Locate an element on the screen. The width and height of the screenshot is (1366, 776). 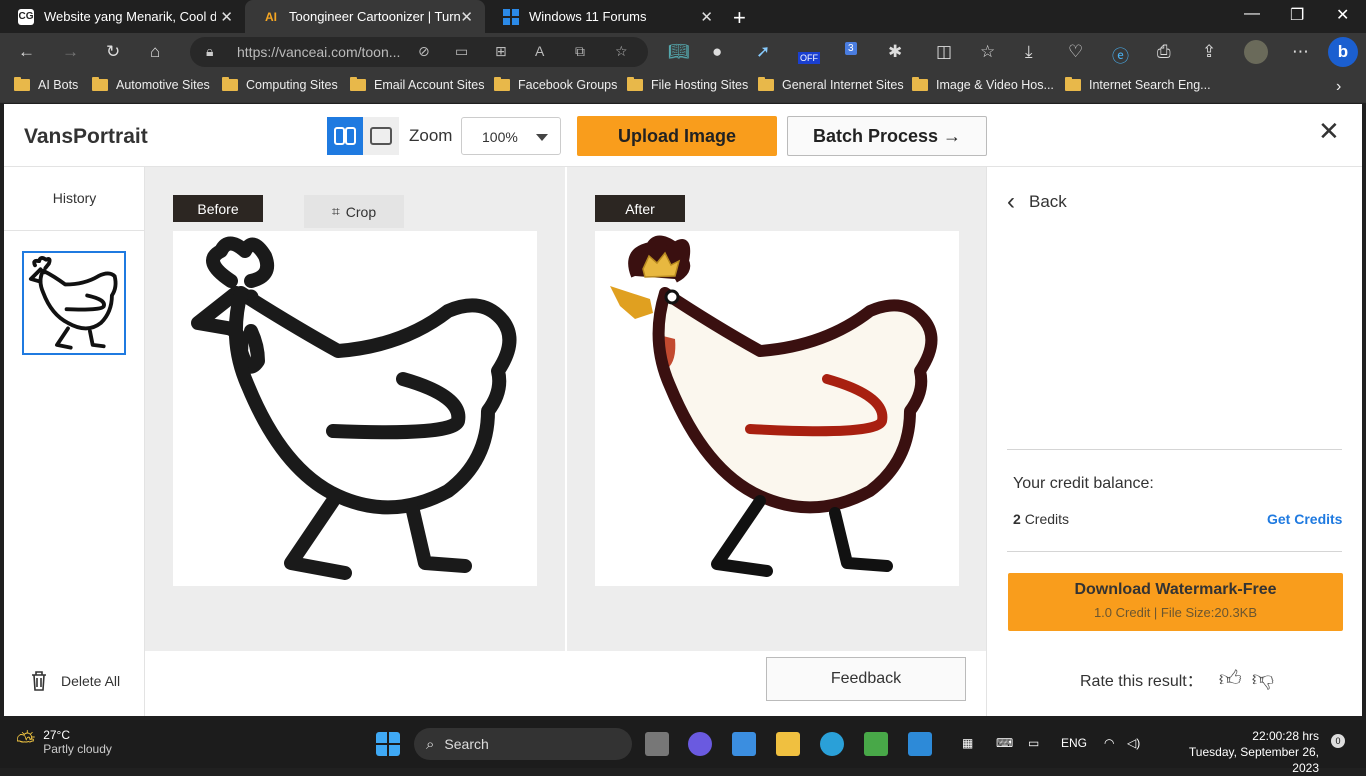
close-icon: ✕ is located at coordinates (1329, 131).